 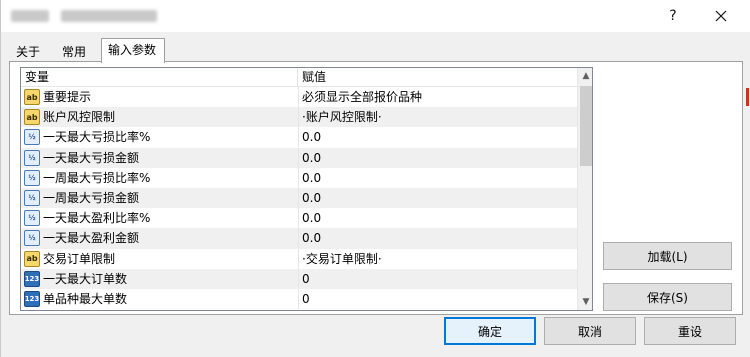 I want to click on blurred-title-icon, so click(x=30, y=16).